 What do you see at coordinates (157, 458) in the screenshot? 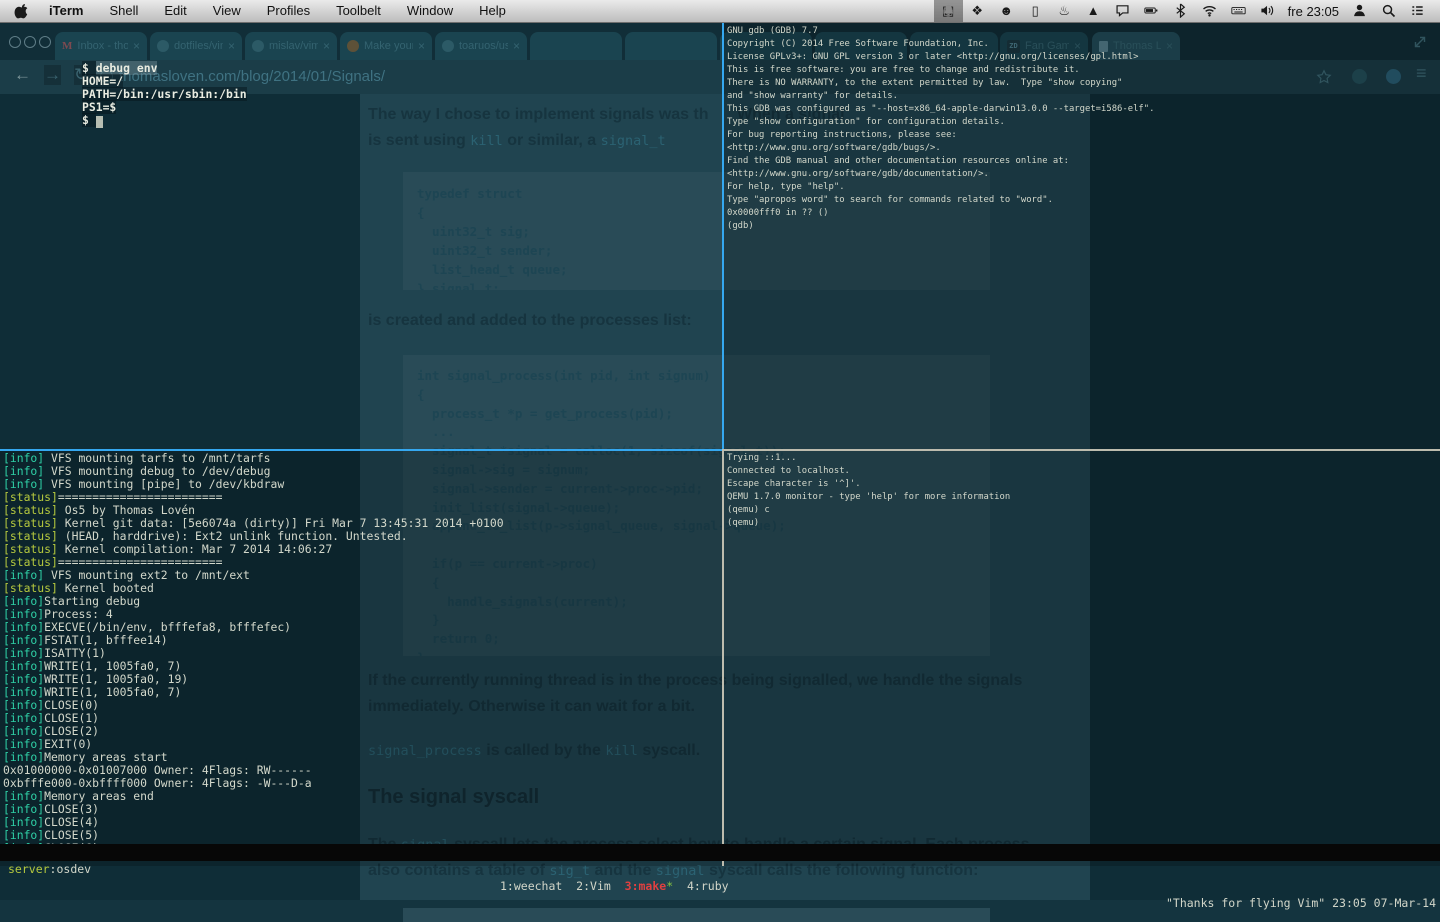
I see `log-text: VFS mounting tarfs to /mnt/tarfs` at bounding box center [157, 458].